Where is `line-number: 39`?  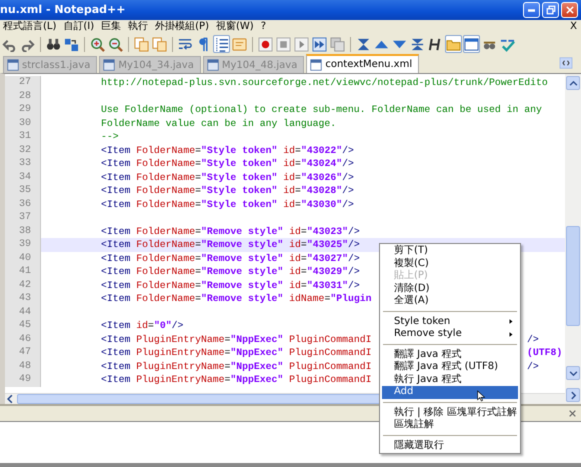
line-number: 39 is located at coordinates (23, 245).